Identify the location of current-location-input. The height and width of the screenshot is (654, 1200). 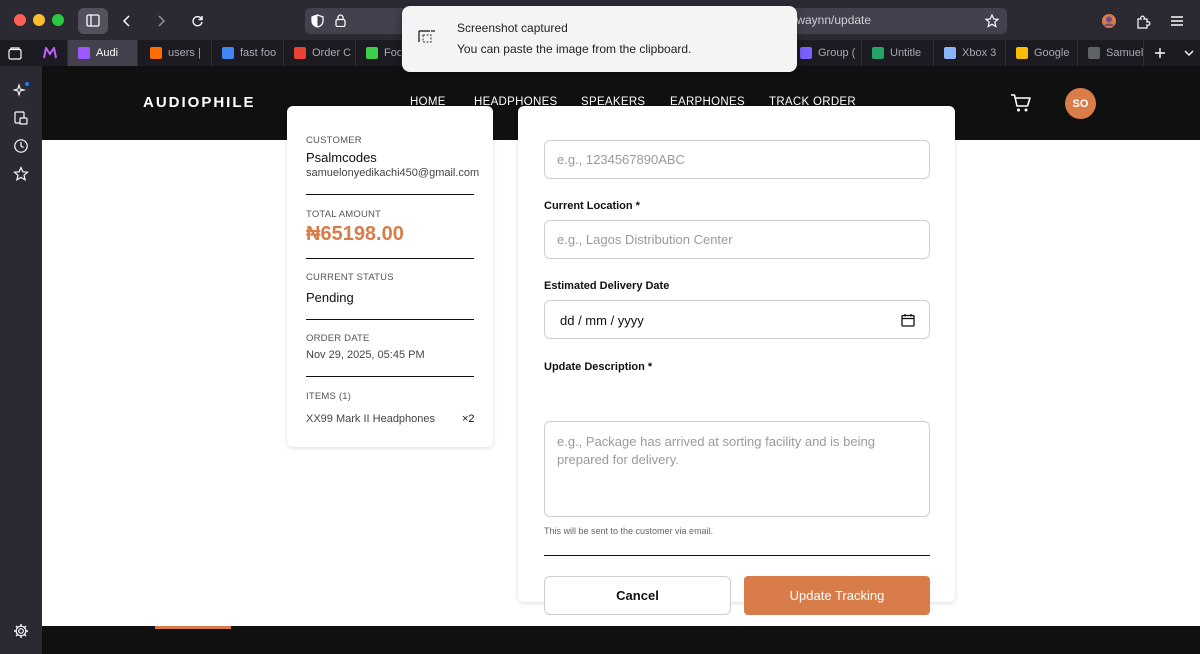
(737, 239).